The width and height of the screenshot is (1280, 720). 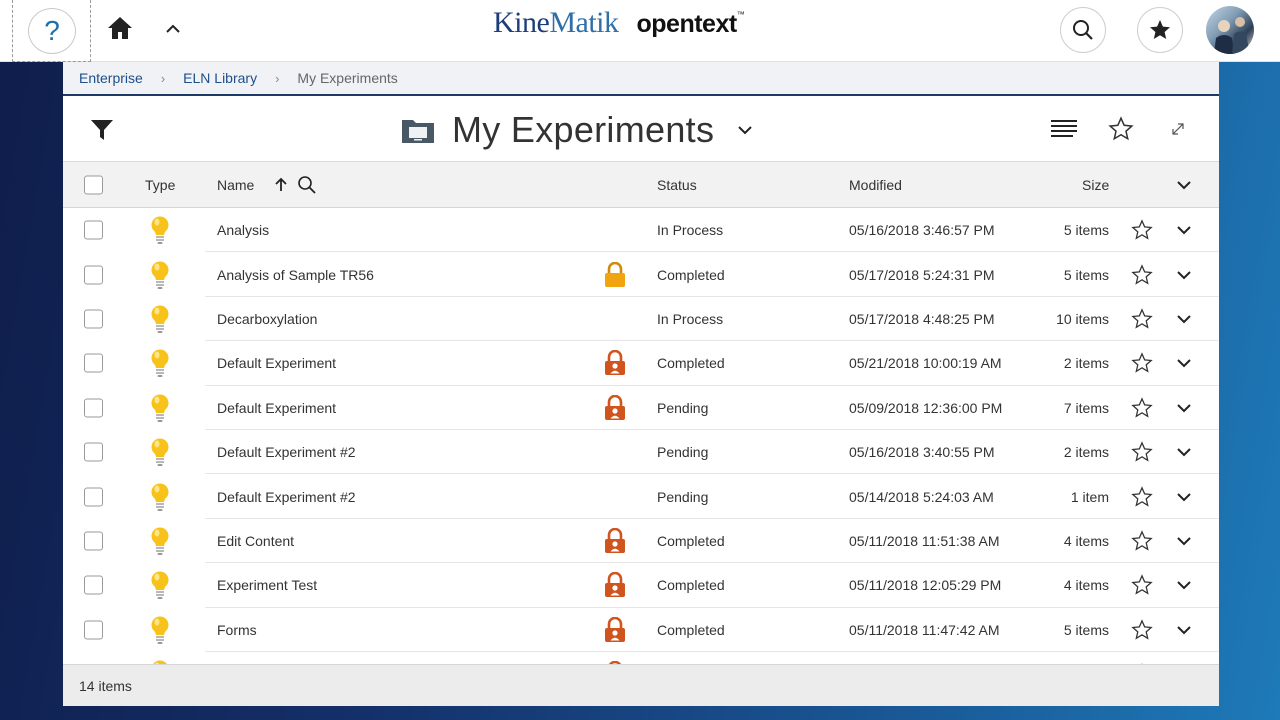 I want to click on expand-icon, so click(x=1178, y=129).